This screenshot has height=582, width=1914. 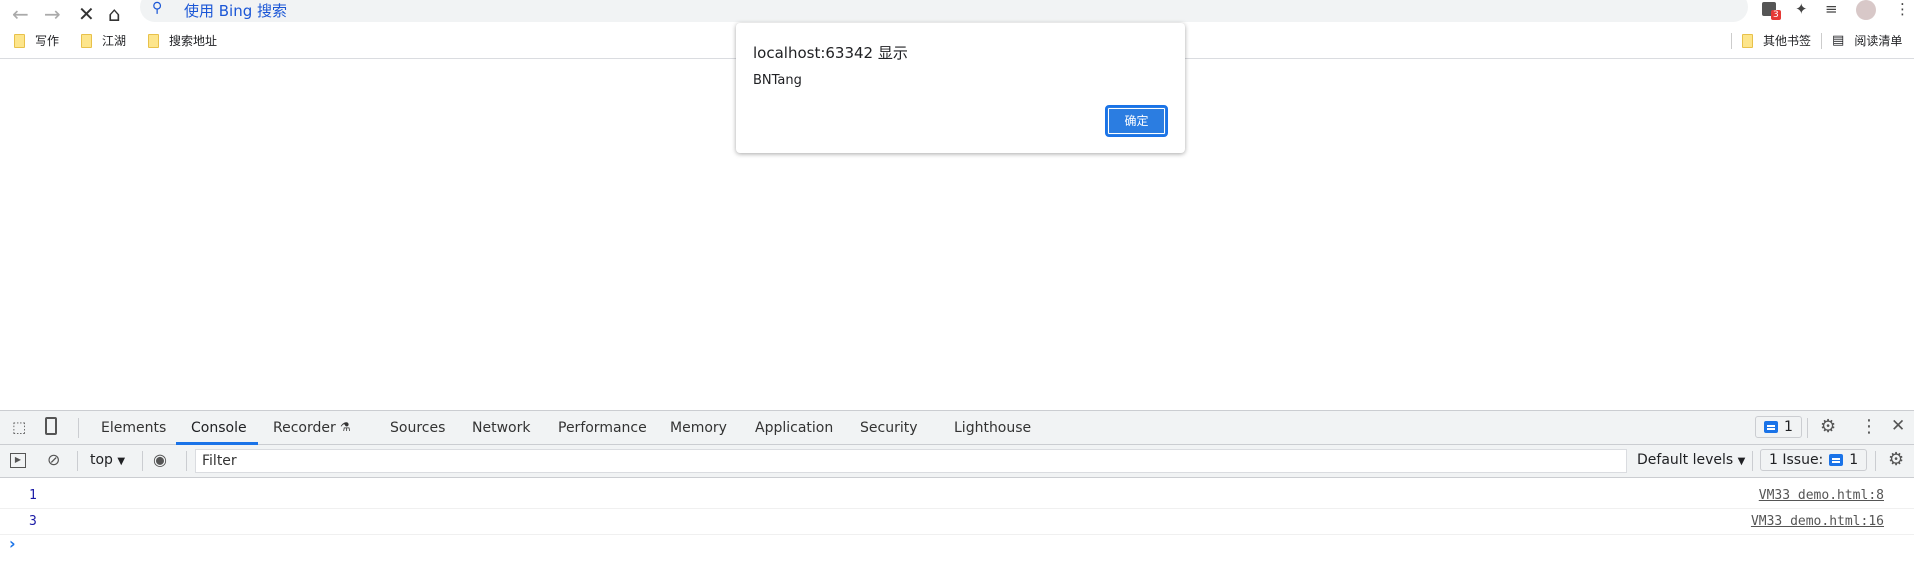 What do you see at coordinates (133, 428) in the screenshot?
I see `tab-elements: Elements` at bounding box center [133, 428].